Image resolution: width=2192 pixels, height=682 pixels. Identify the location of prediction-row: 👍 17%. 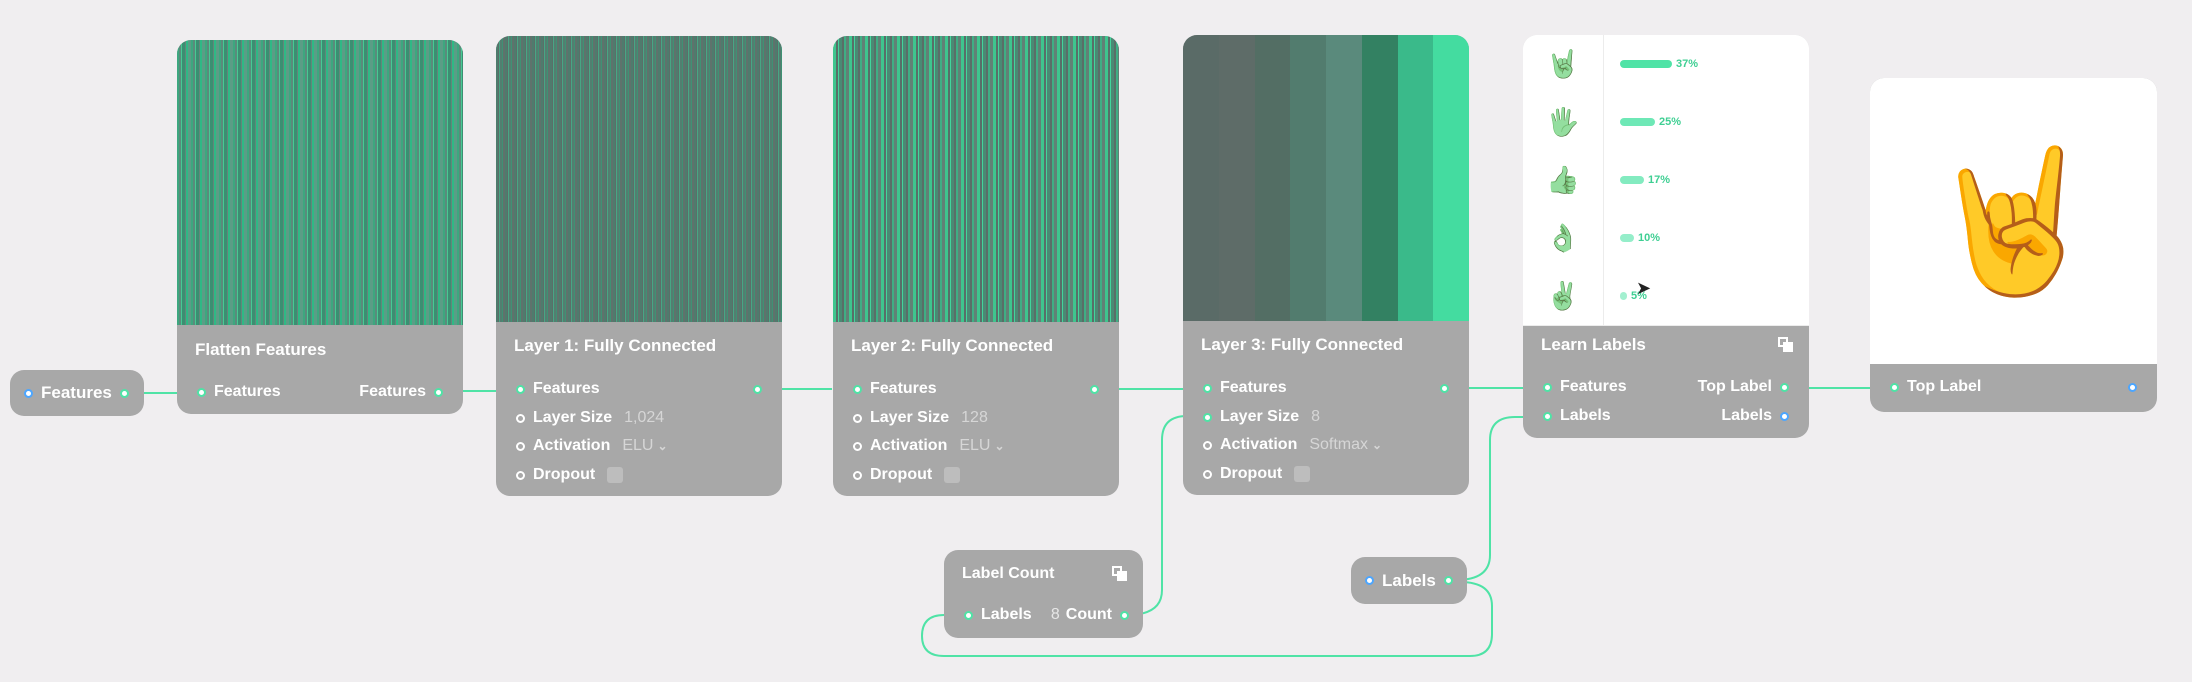
(1666, 180).